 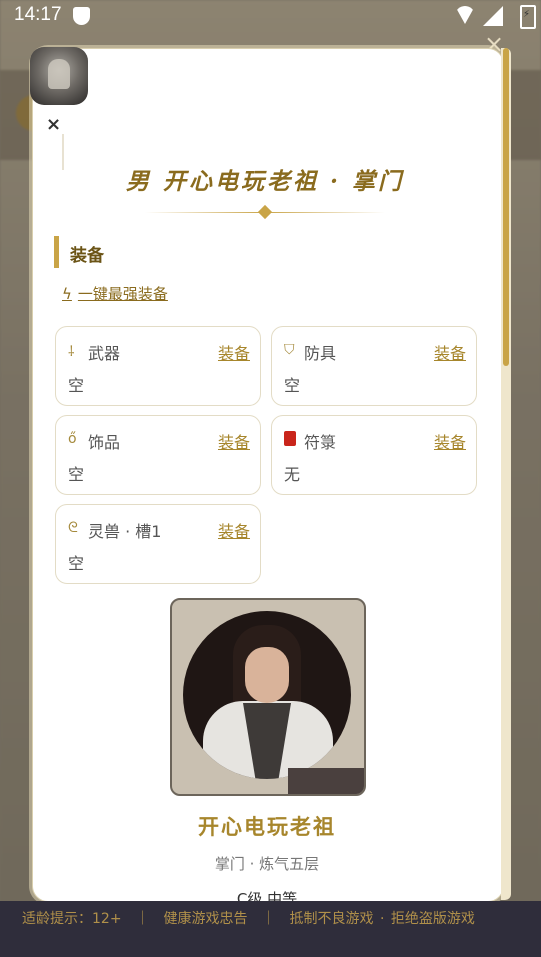 What do you see at coordinates (506, 207) in the screenshot?
I see `scrollbar-thumb` at bounding box center [506, 207].